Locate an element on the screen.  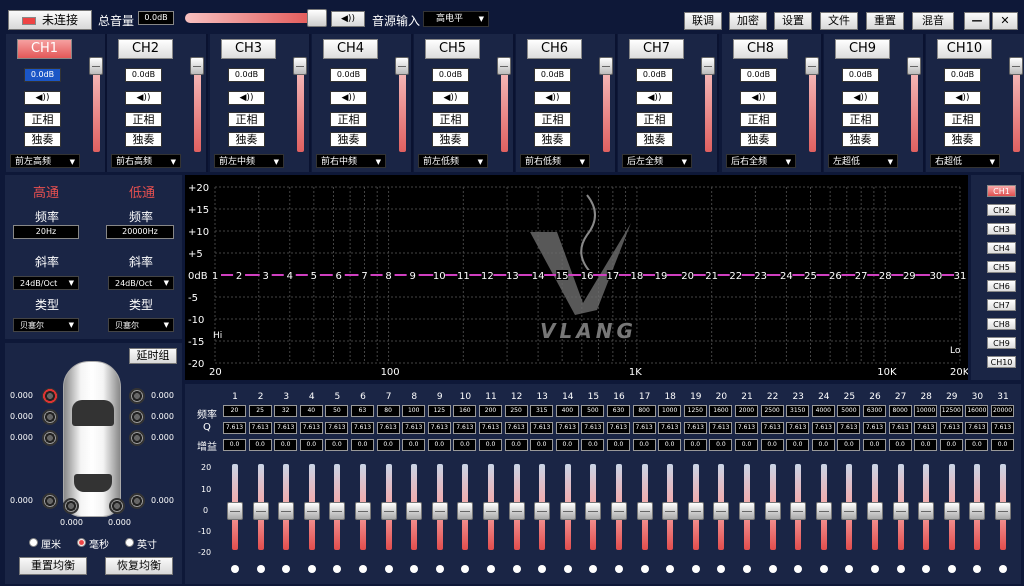
highpass-type-select: 贝塞尔 ▼ is located at coordinates (46, 325).